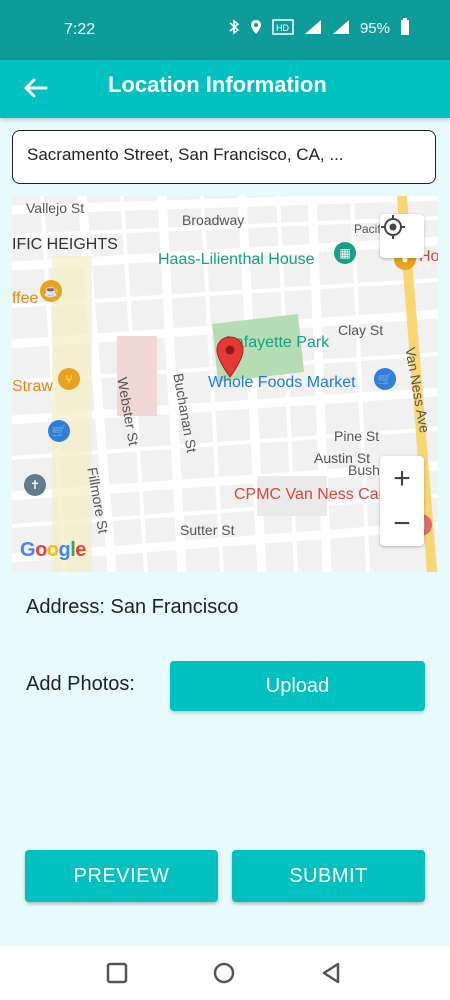 Image resolution: width=450 pixels, height=1000 pixels. What do you see at coordinates (374, 28) in the screenshot?
I see `battery-level: 95%` at bounding box center [374, 28].